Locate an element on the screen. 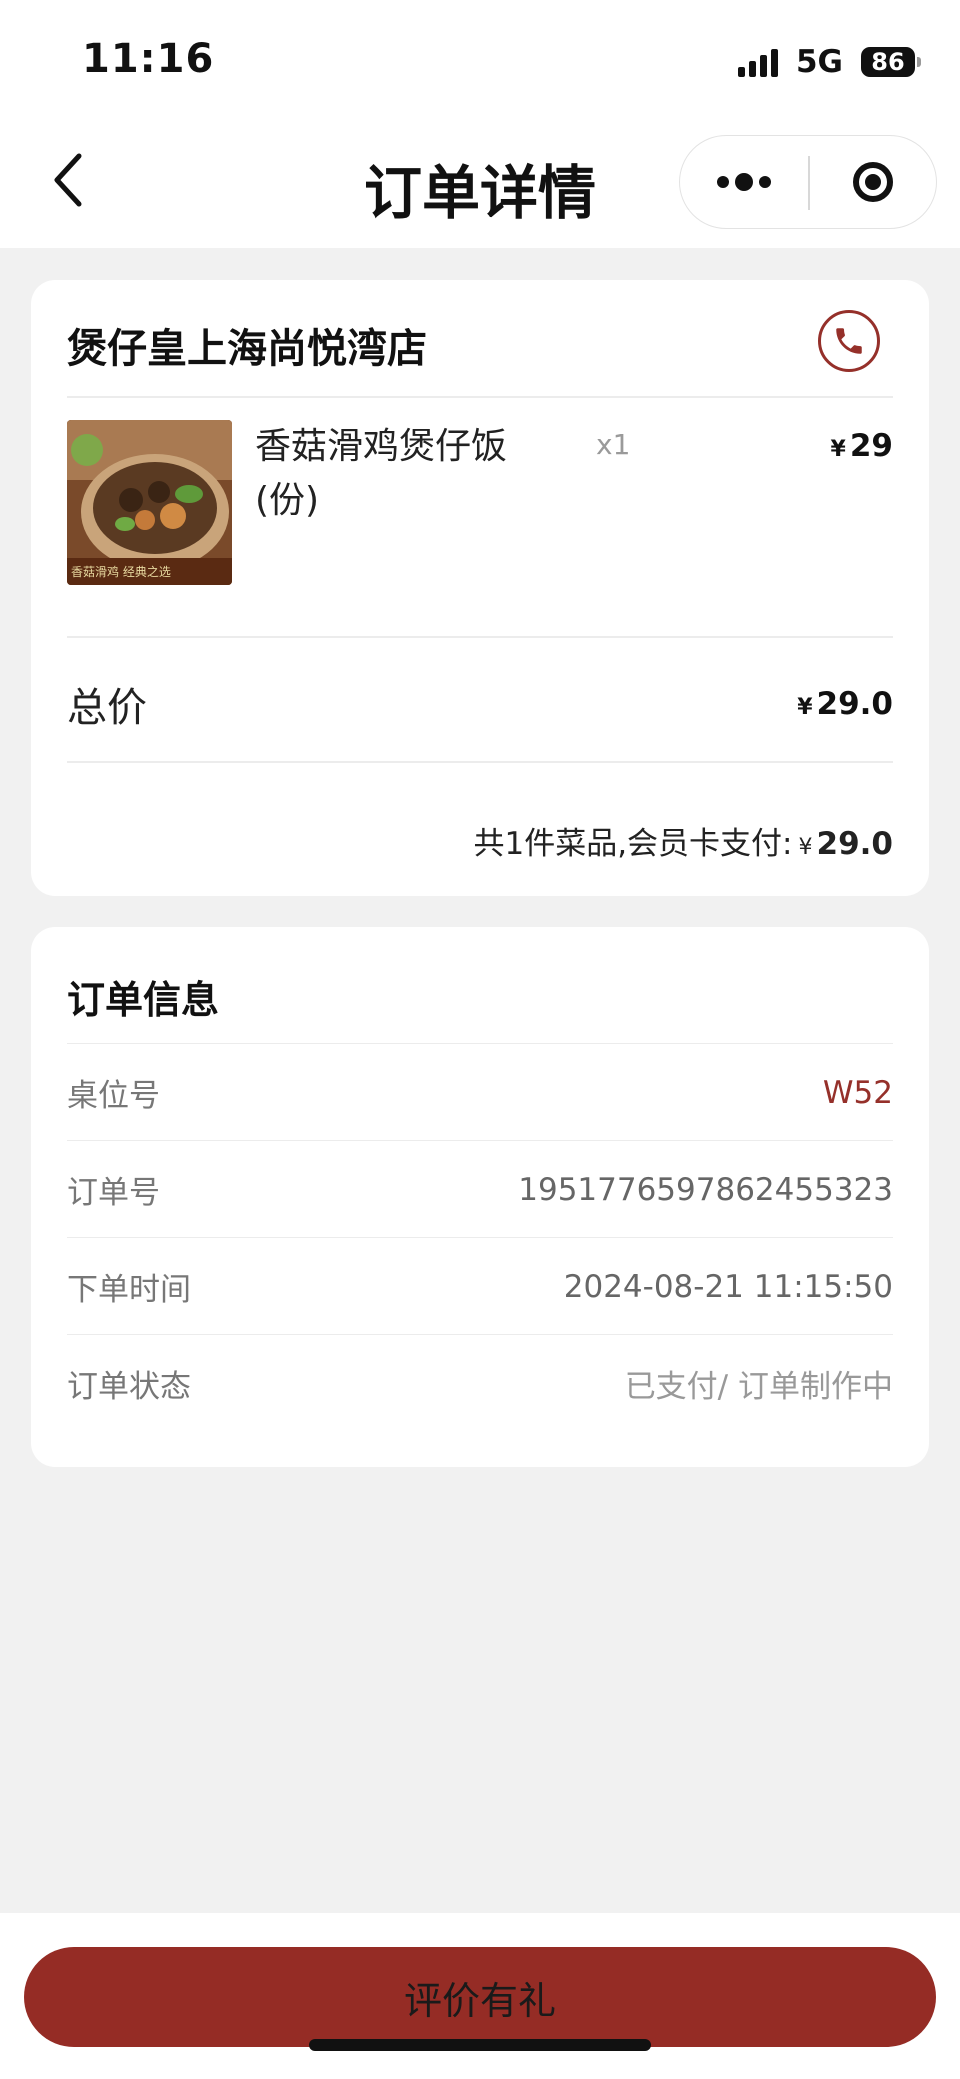  battery-icon: 86 is located at coordinates (891, 62).